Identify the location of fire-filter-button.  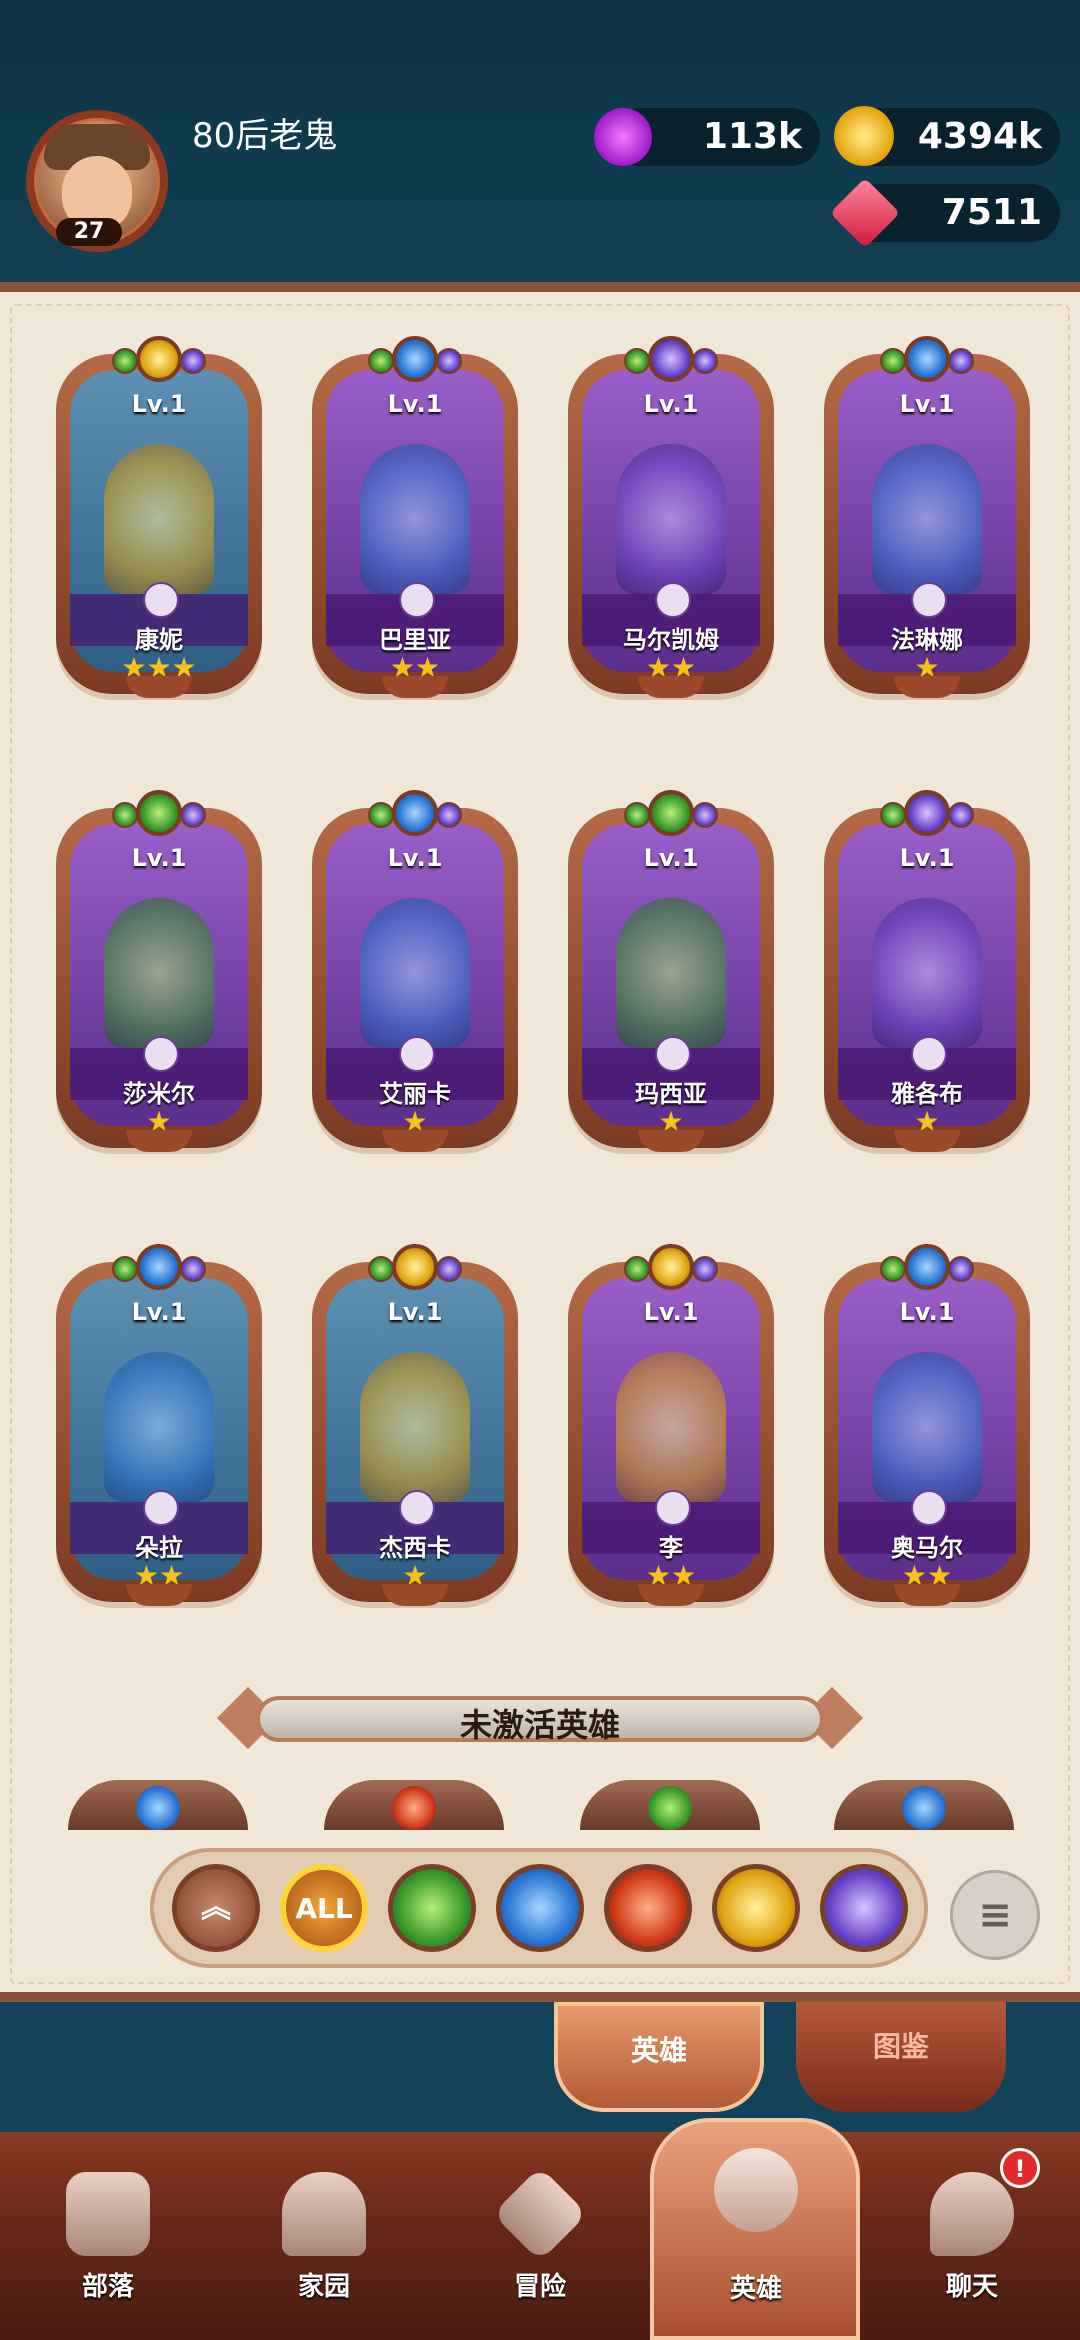
(648, 1908).